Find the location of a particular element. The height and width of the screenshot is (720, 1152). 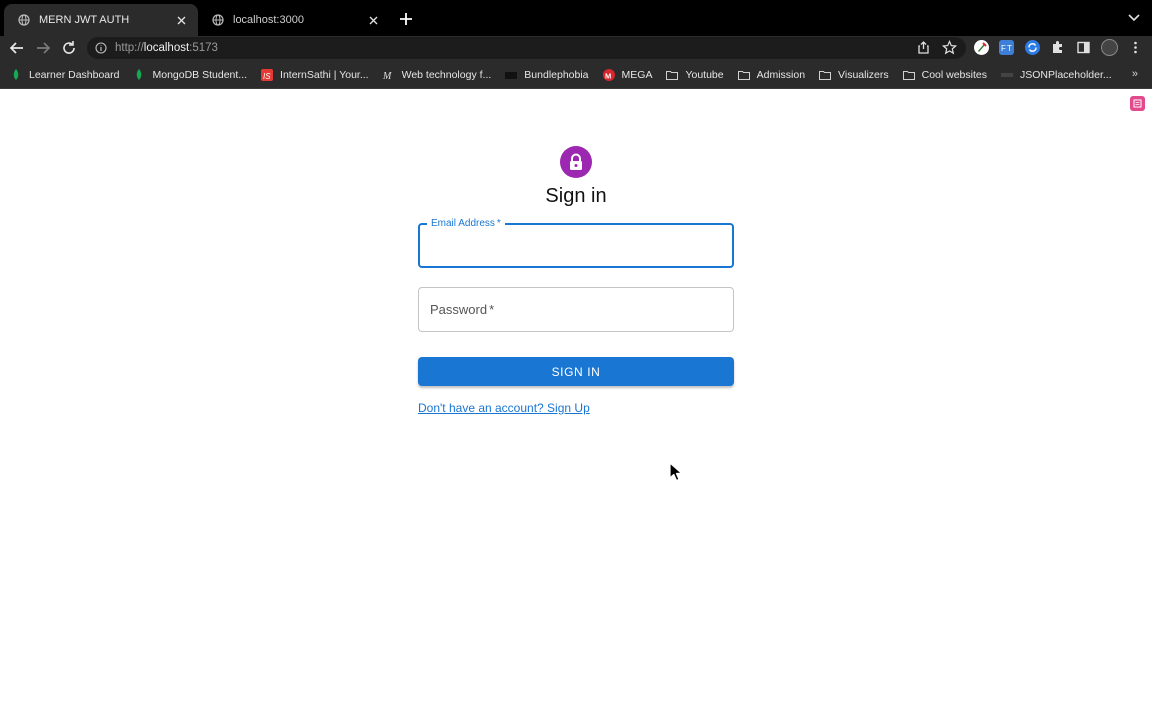

extension-note-icon is located at coordinates (1137, 103).